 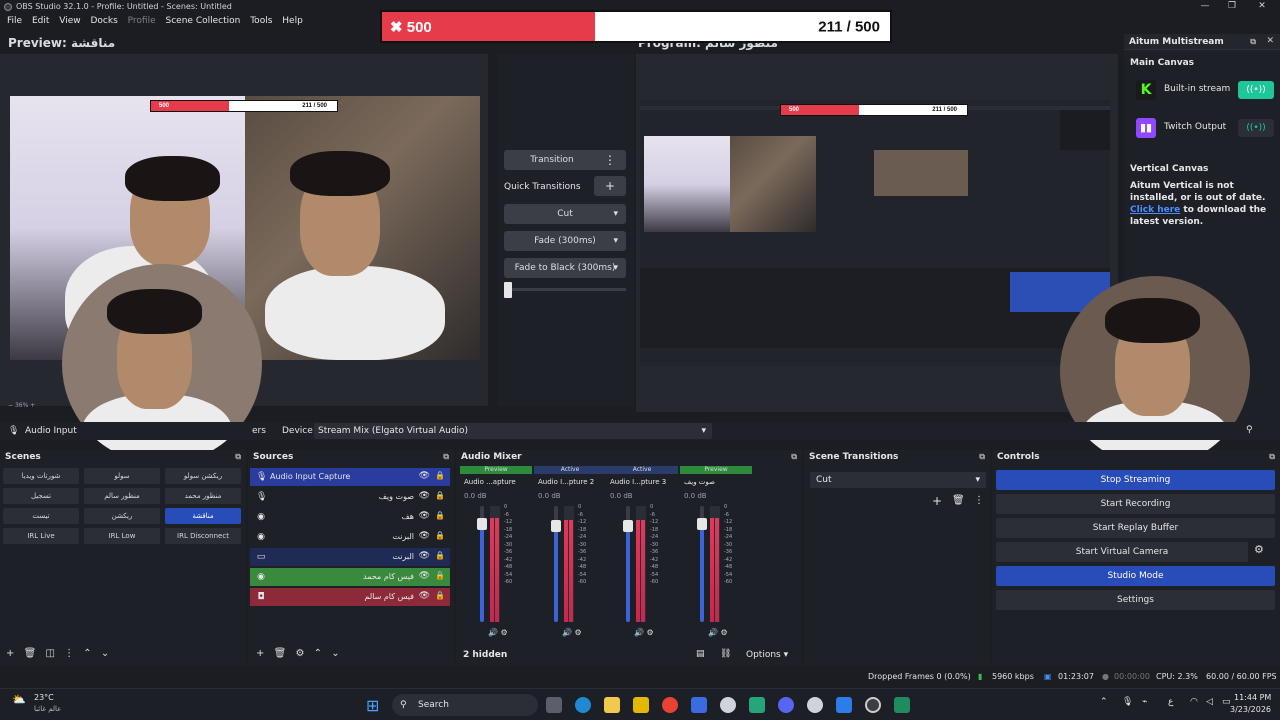 I want to click on chrome-icon, so click(x=670, y=705).